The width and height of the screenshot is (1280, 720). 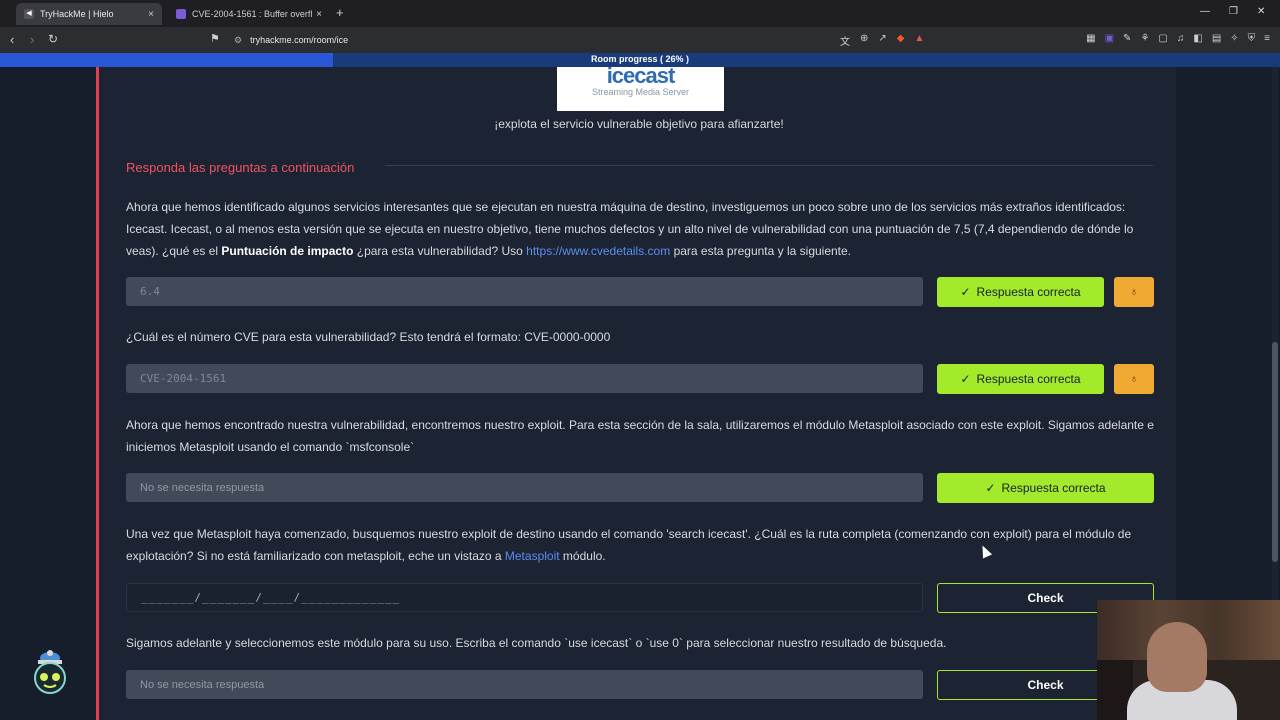 What do you see at coordinates (524, 487) in the screenshot?
I see `question-3-answer-field: No se necesita respuesta` at bounding box center [524, 487].